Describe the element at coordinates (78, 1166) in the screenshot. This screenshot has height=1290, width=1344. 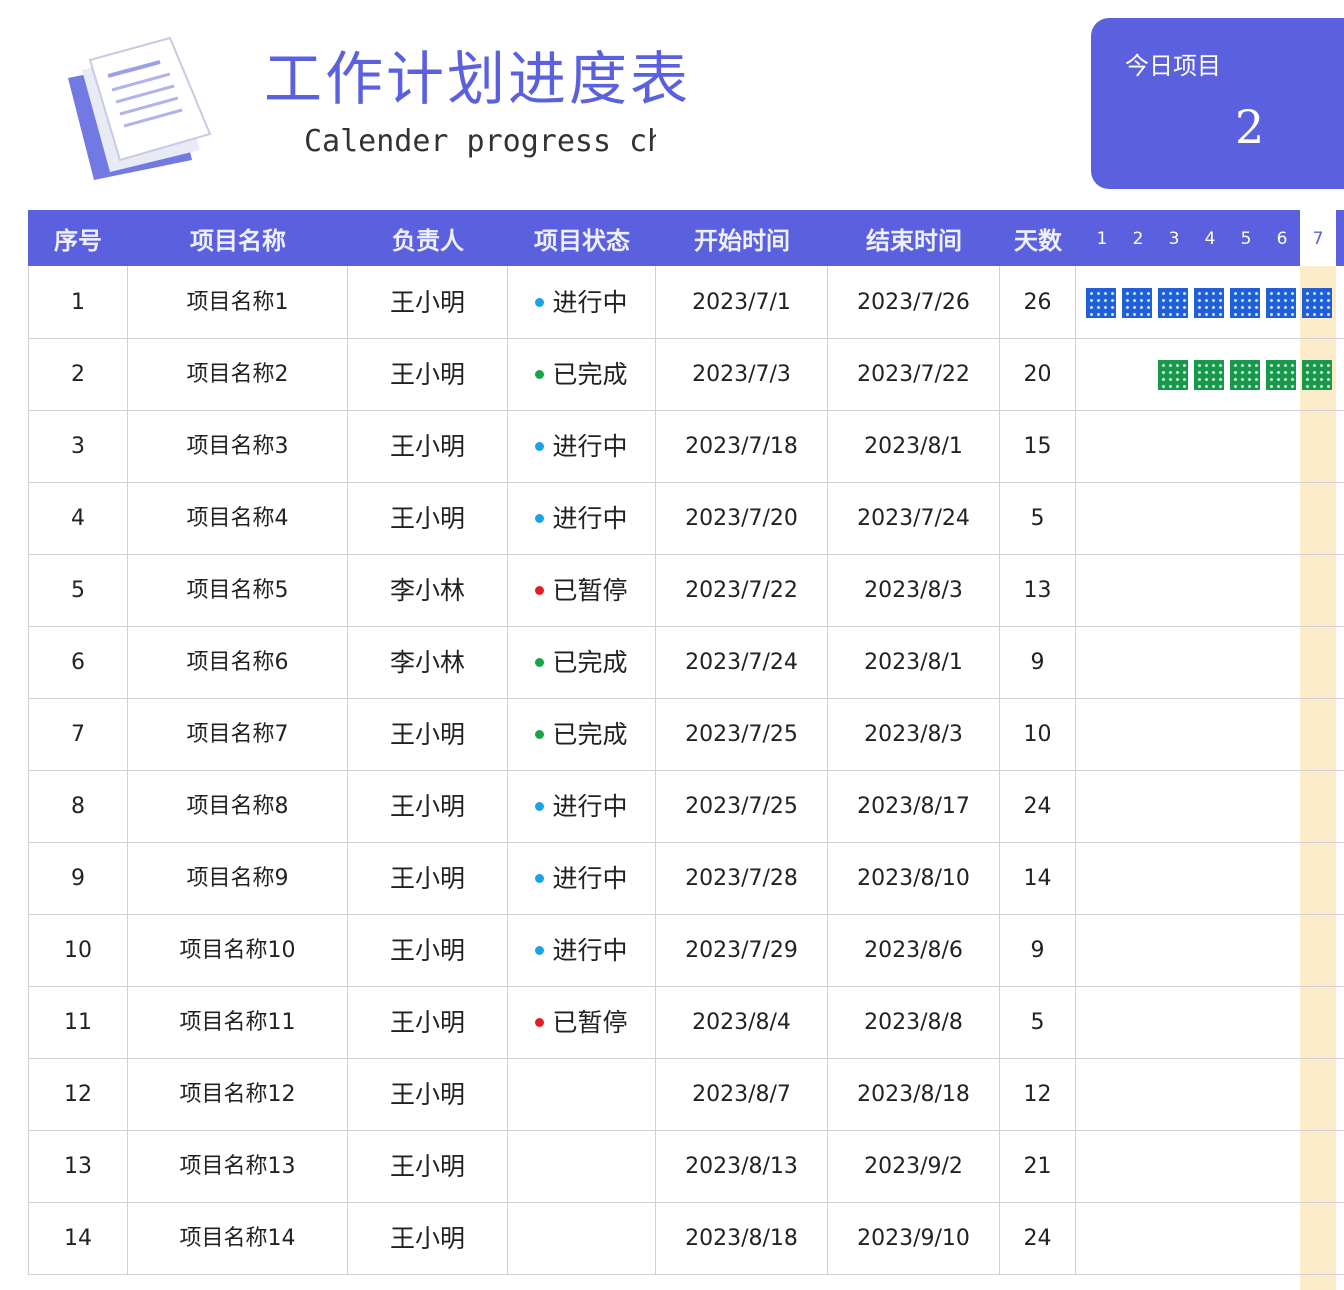
I see `row-number: 13` at that location.